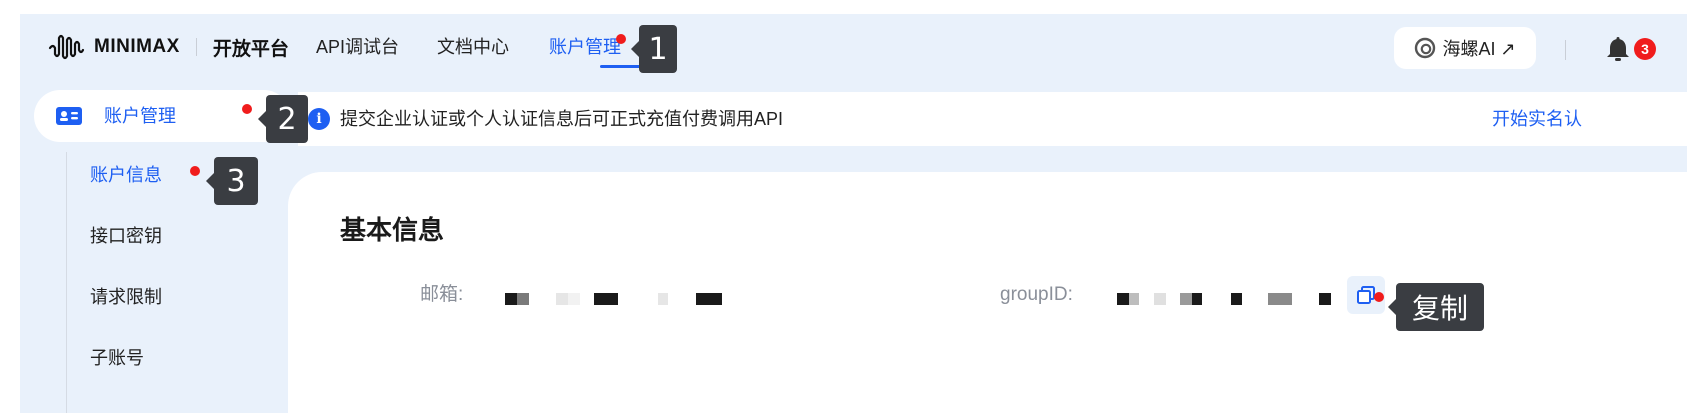 Image resolution: width=1687 pixels, height=413 pixels. Describe the element at coordinates (196, 47) in the screenshot. I see `logo-divider` at that location.